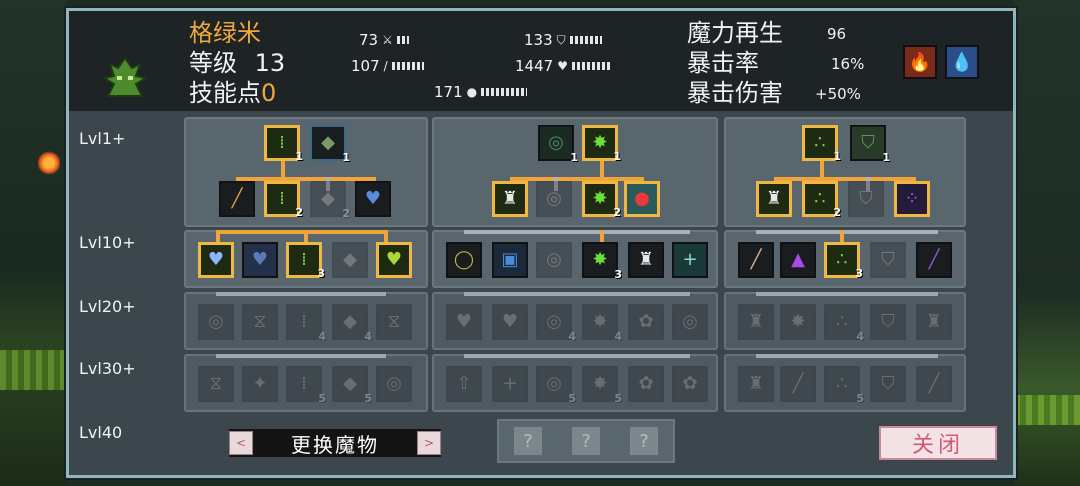  What do you see at coordinates (845, 172) in the screenshot?
I see `tree-col3-tier1: ∴ 1 ⛉ 1 ♜ ∴ 2 ⛉ ⁘` at bounding box center [845, 172].